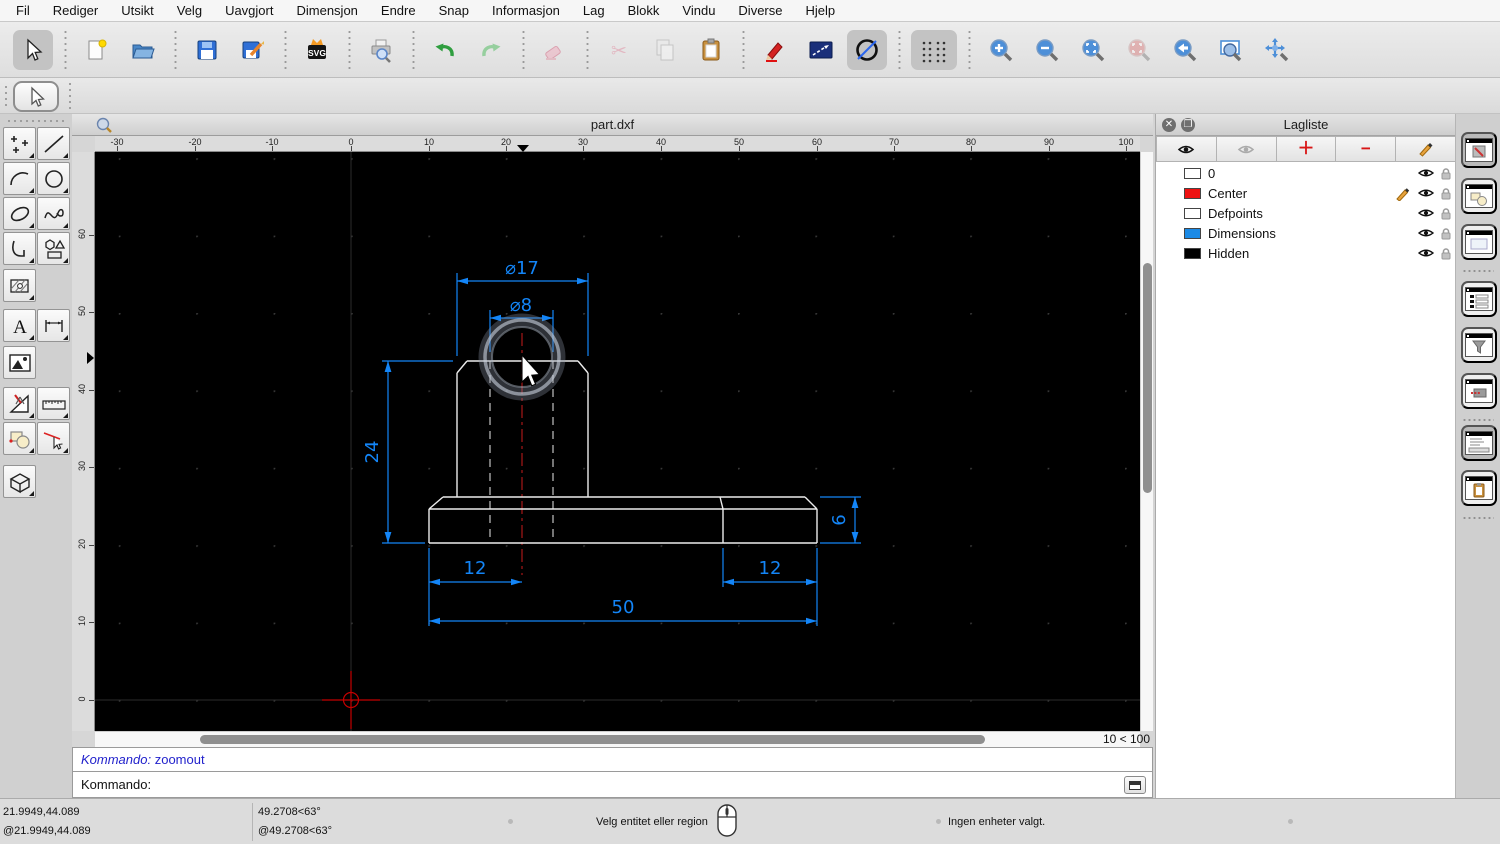 The width and height of the screenshot is (1500, 844). I want to click on horizontal-scrollbar, so click(617, 739).